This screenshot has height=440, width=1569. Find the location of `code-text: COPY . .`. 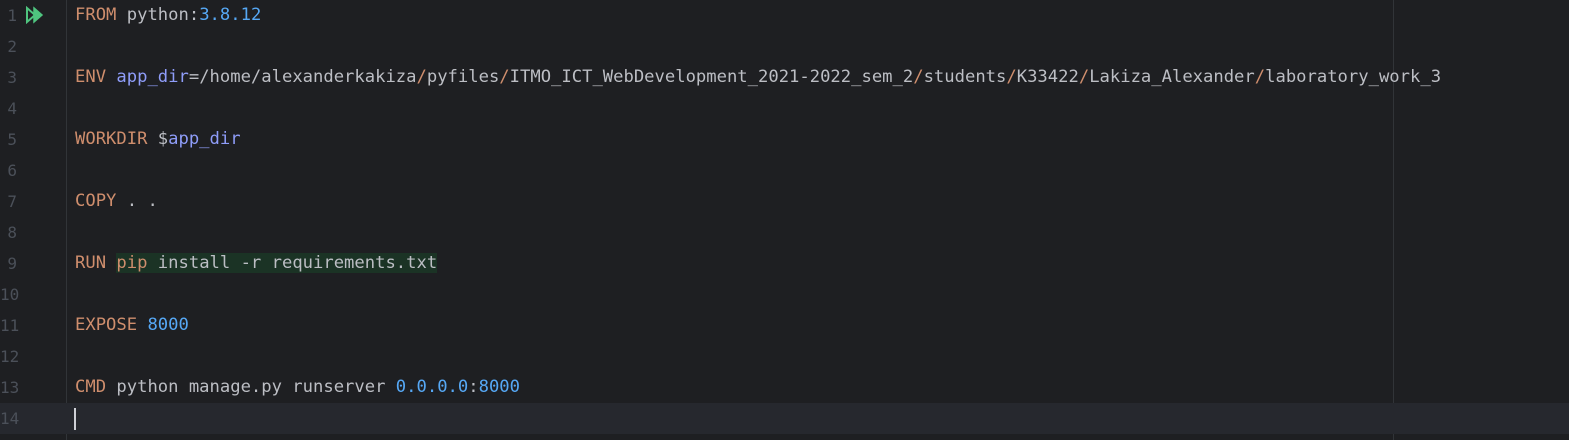

code-text: COPY . . is located at coordinates (116, 201).